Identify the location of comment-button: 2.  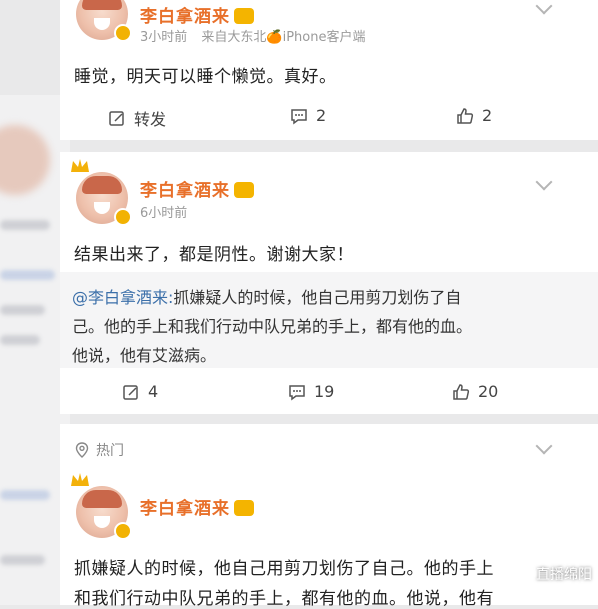
(308, 115).